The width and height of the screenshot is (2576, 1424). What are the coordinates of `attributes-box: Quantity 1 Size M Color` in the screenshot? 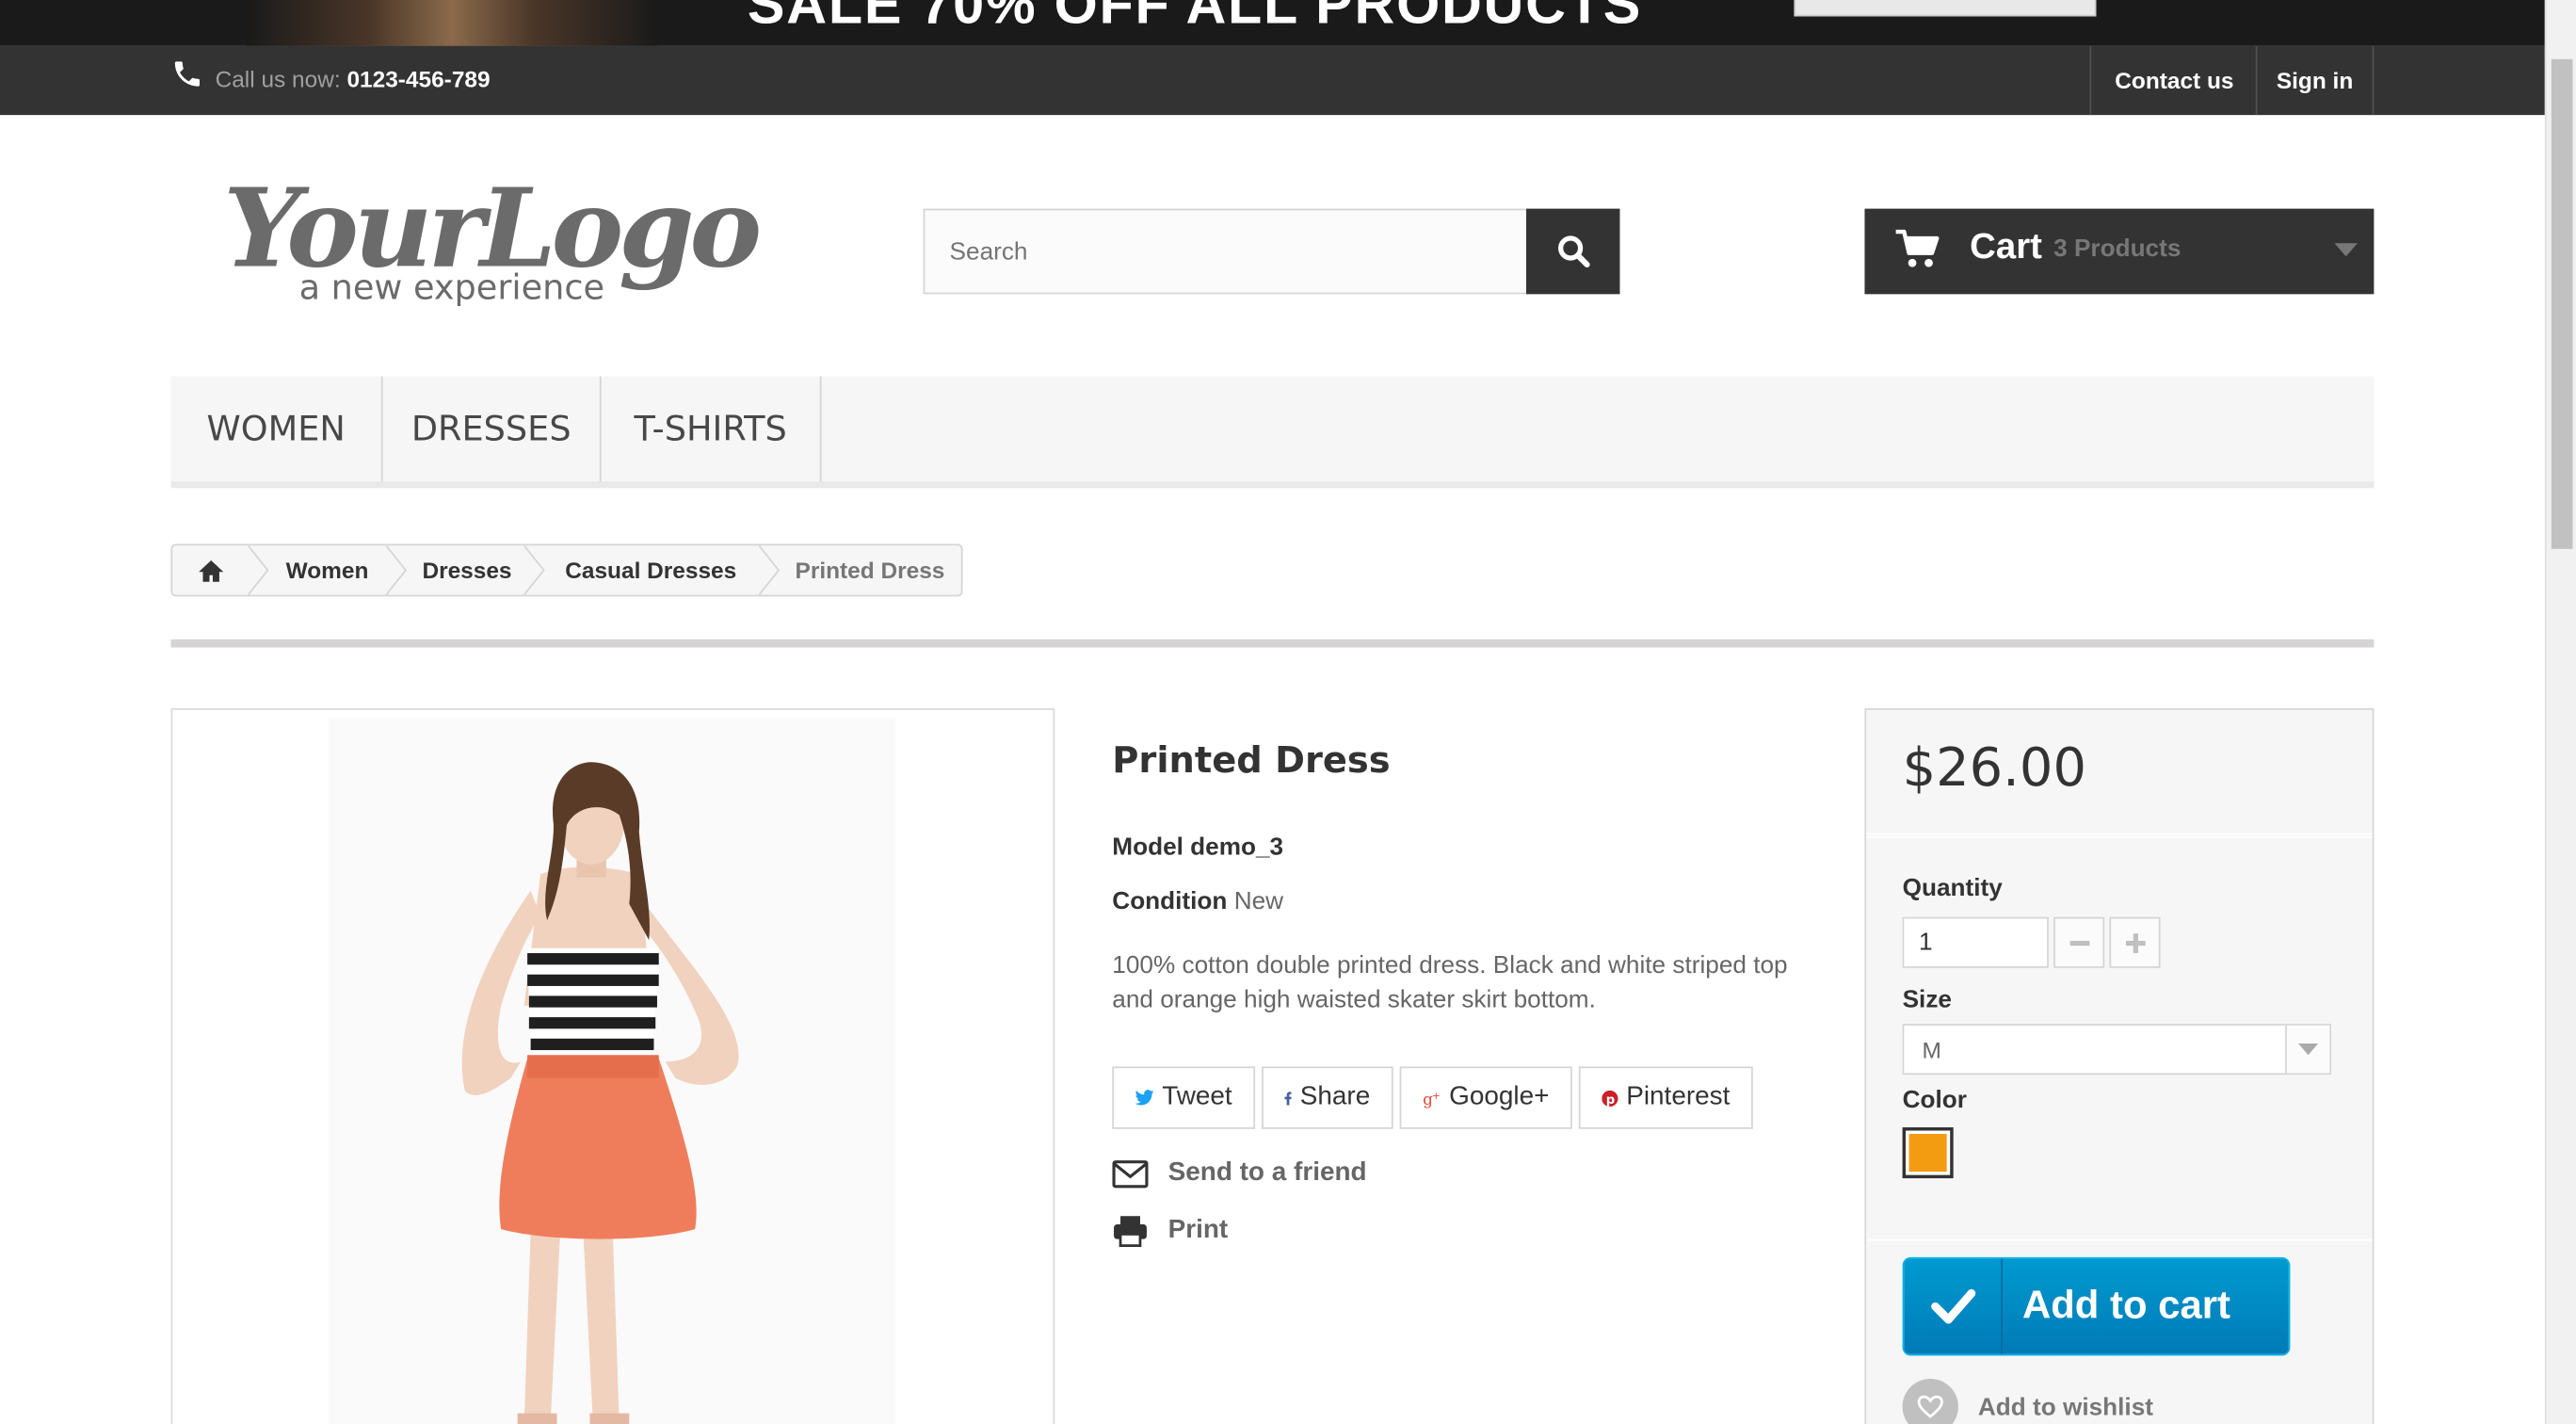 It's located at (2119, 1037).